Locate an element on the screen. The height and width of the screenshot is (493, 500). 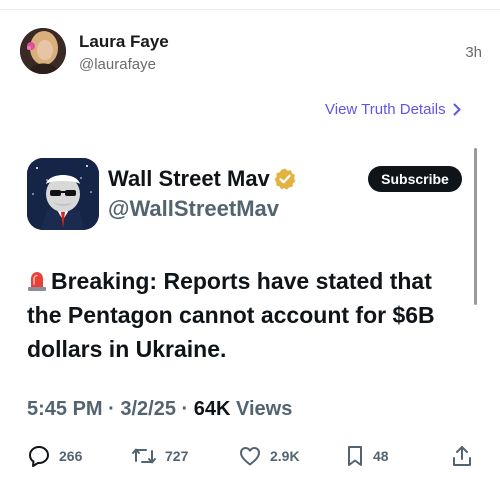
like-count: 2.9K is located at coordinates (285, 456).